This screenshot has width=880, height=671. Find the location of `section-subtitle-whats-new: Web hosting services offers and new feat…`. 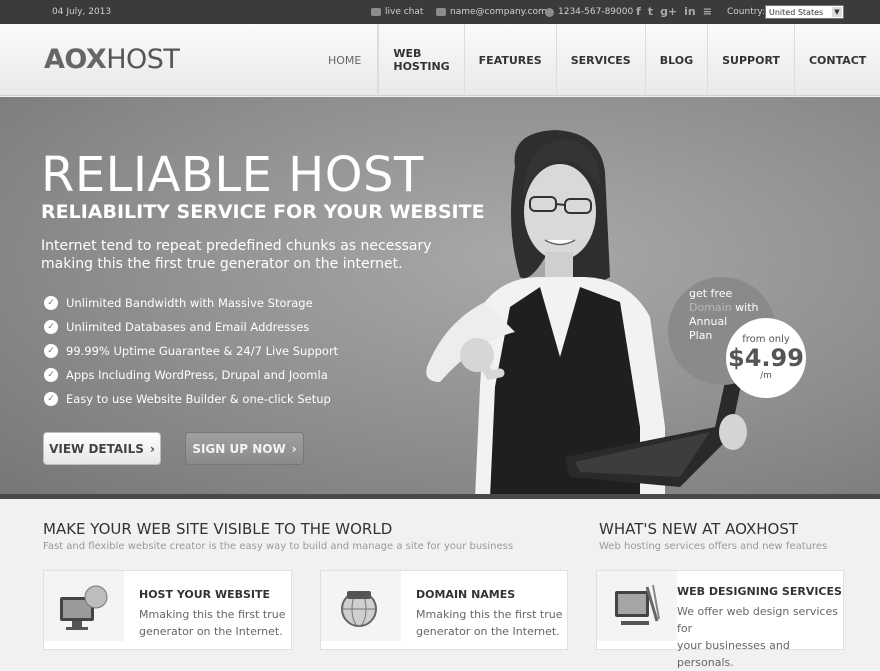

section-subtitle-whats-new: Web hosting services offers and new feat… is located at coordinates (713, 546).